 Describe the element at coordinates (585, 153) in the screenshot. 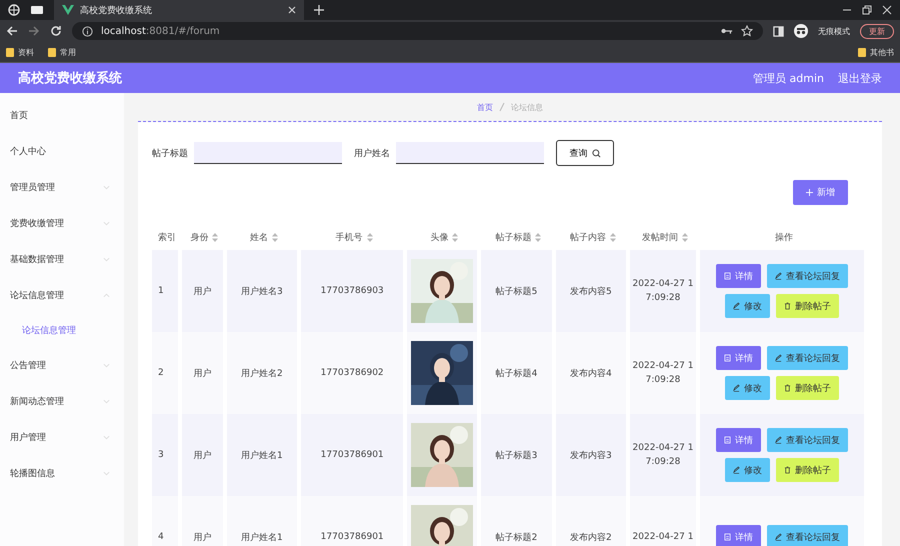

I see `search-button: 查询` at that location.